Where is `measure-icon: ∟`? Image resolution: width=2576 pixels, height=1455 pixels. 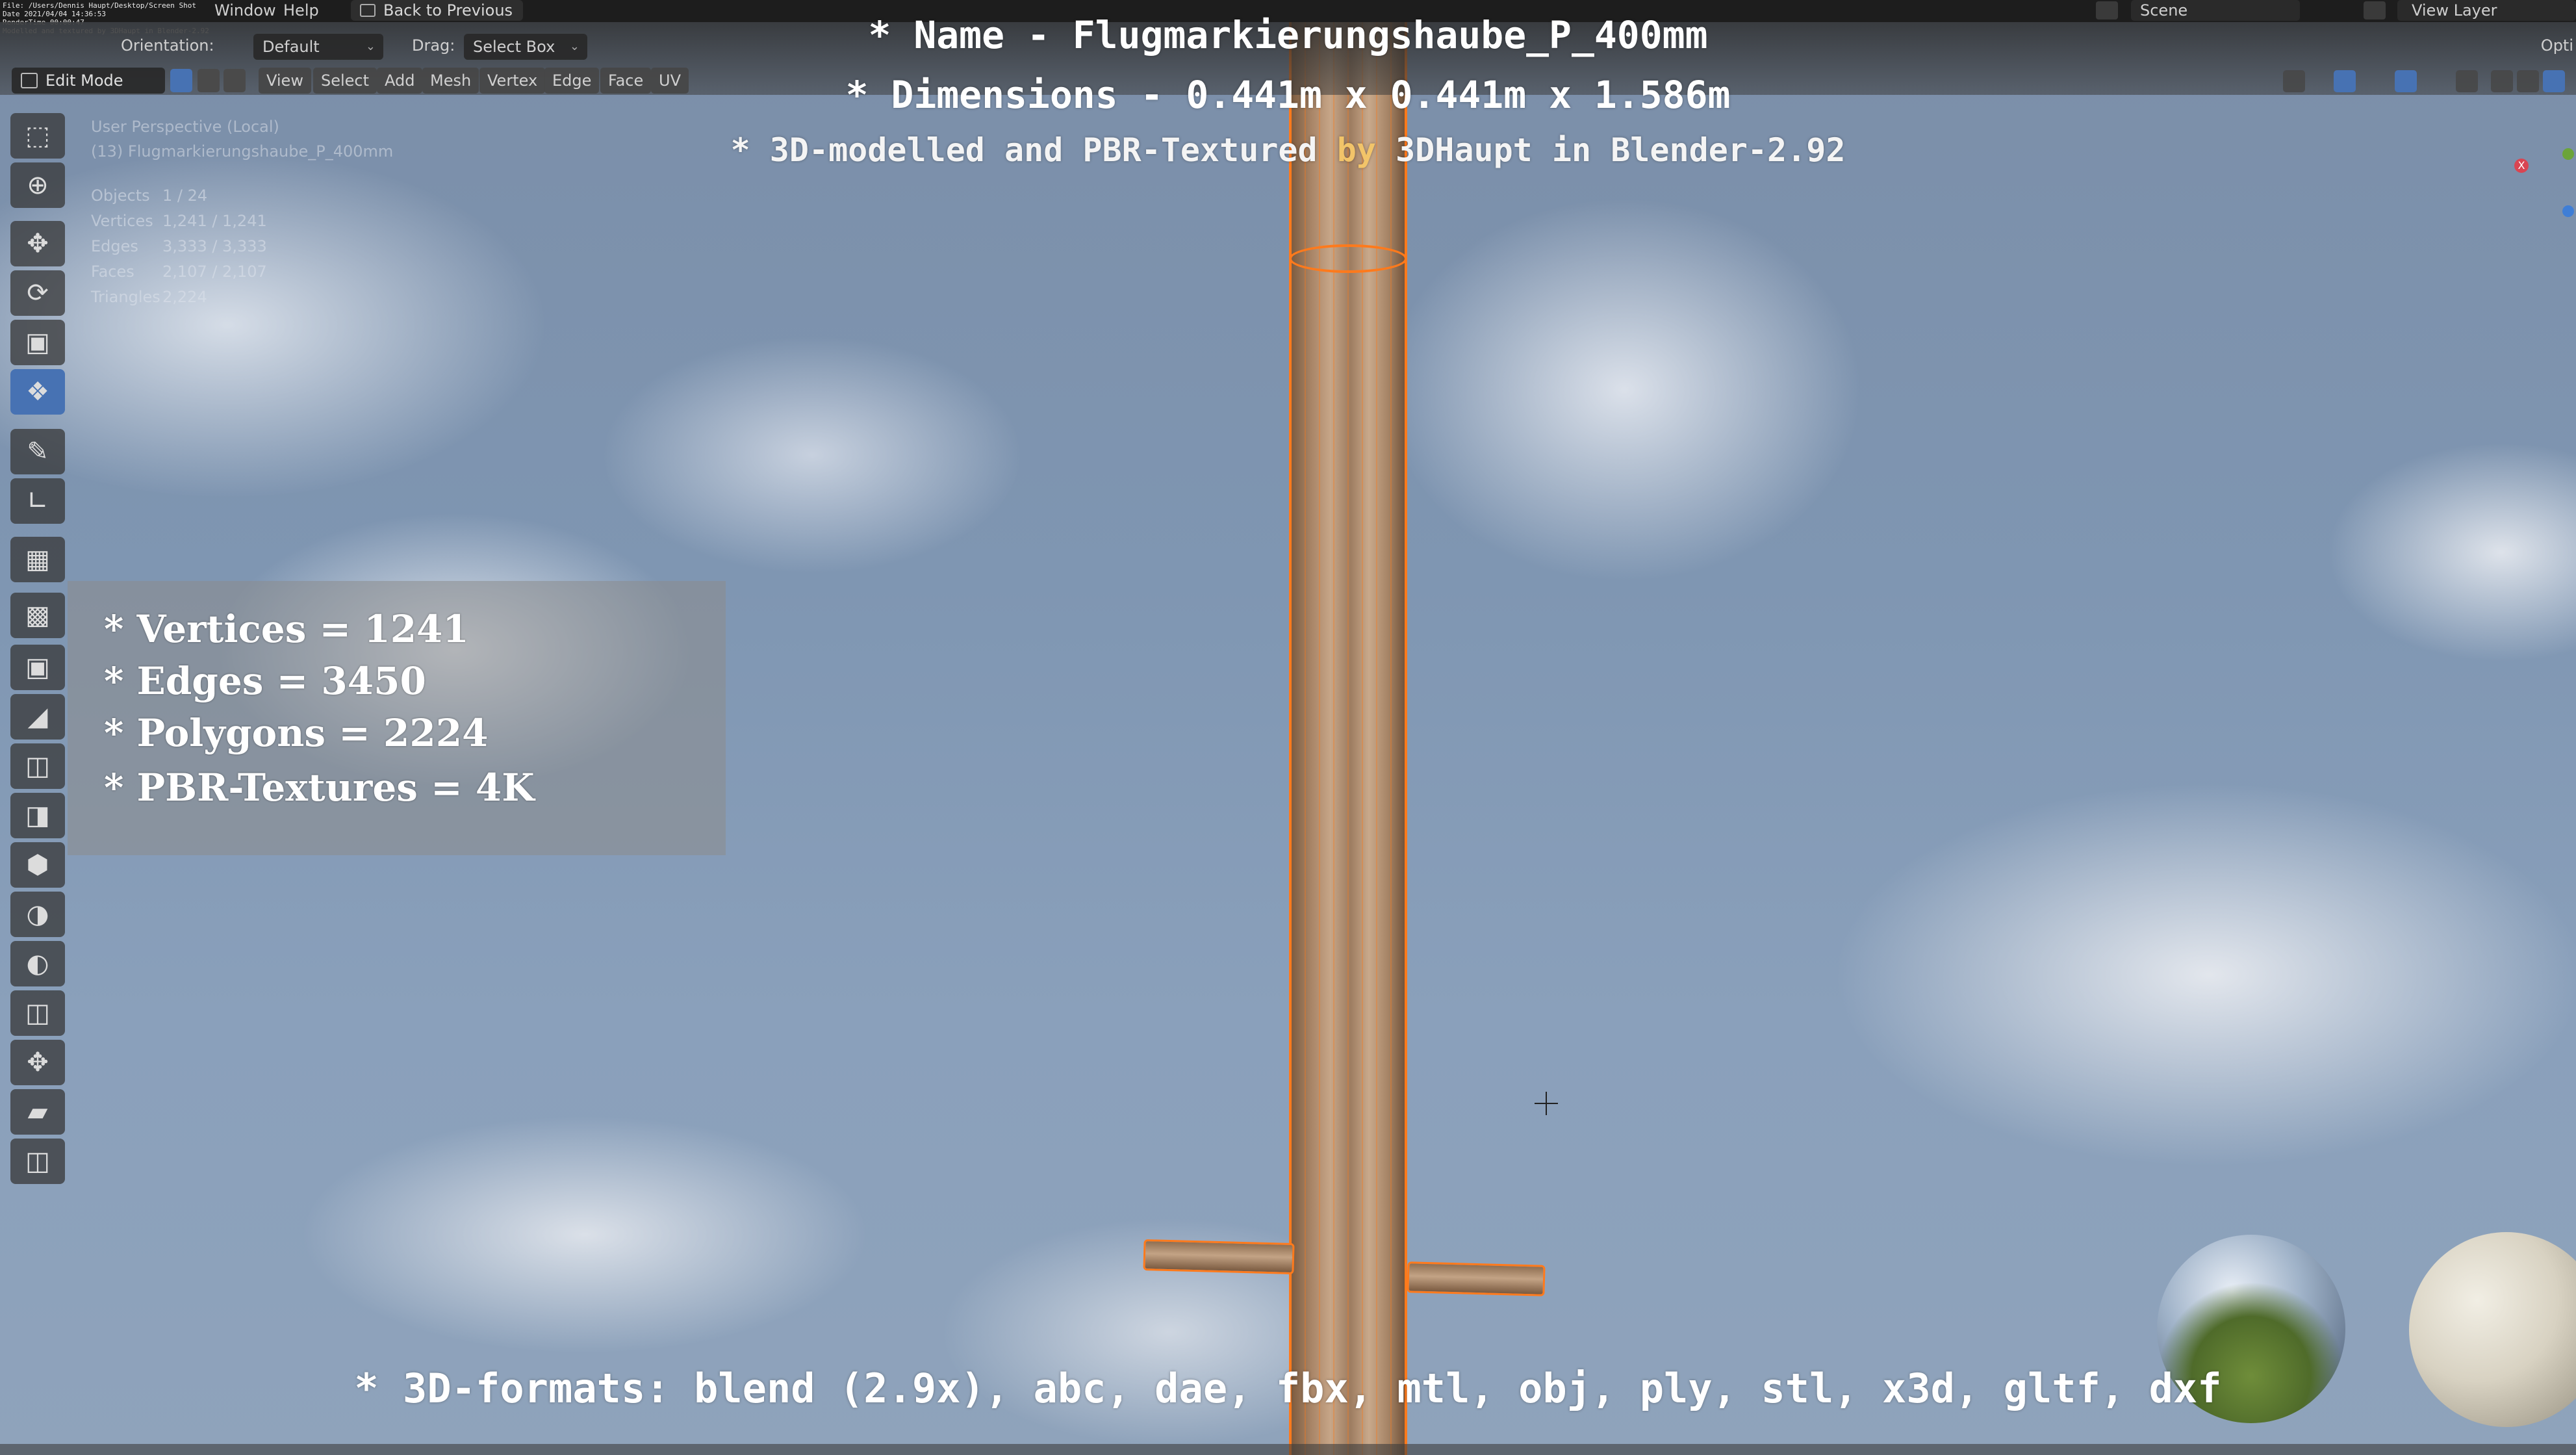 measure-icon: ∟ is located at coordinates (37, 501).